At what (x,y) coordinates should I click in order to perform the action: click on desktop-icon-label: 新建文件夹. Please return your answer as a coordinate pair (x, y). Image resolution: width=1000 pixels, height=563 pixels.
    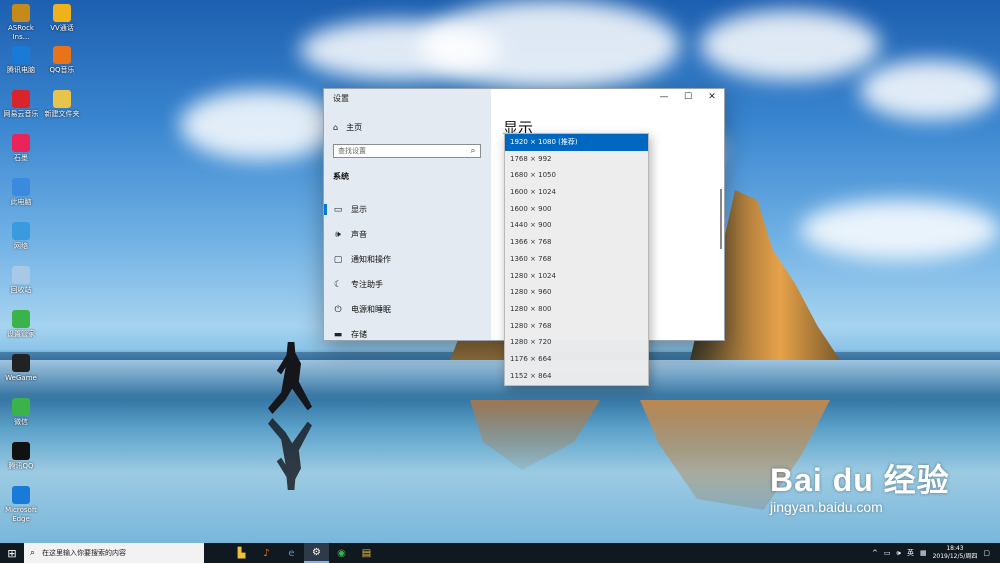
    Looking at the image, I should click on (62, 114).